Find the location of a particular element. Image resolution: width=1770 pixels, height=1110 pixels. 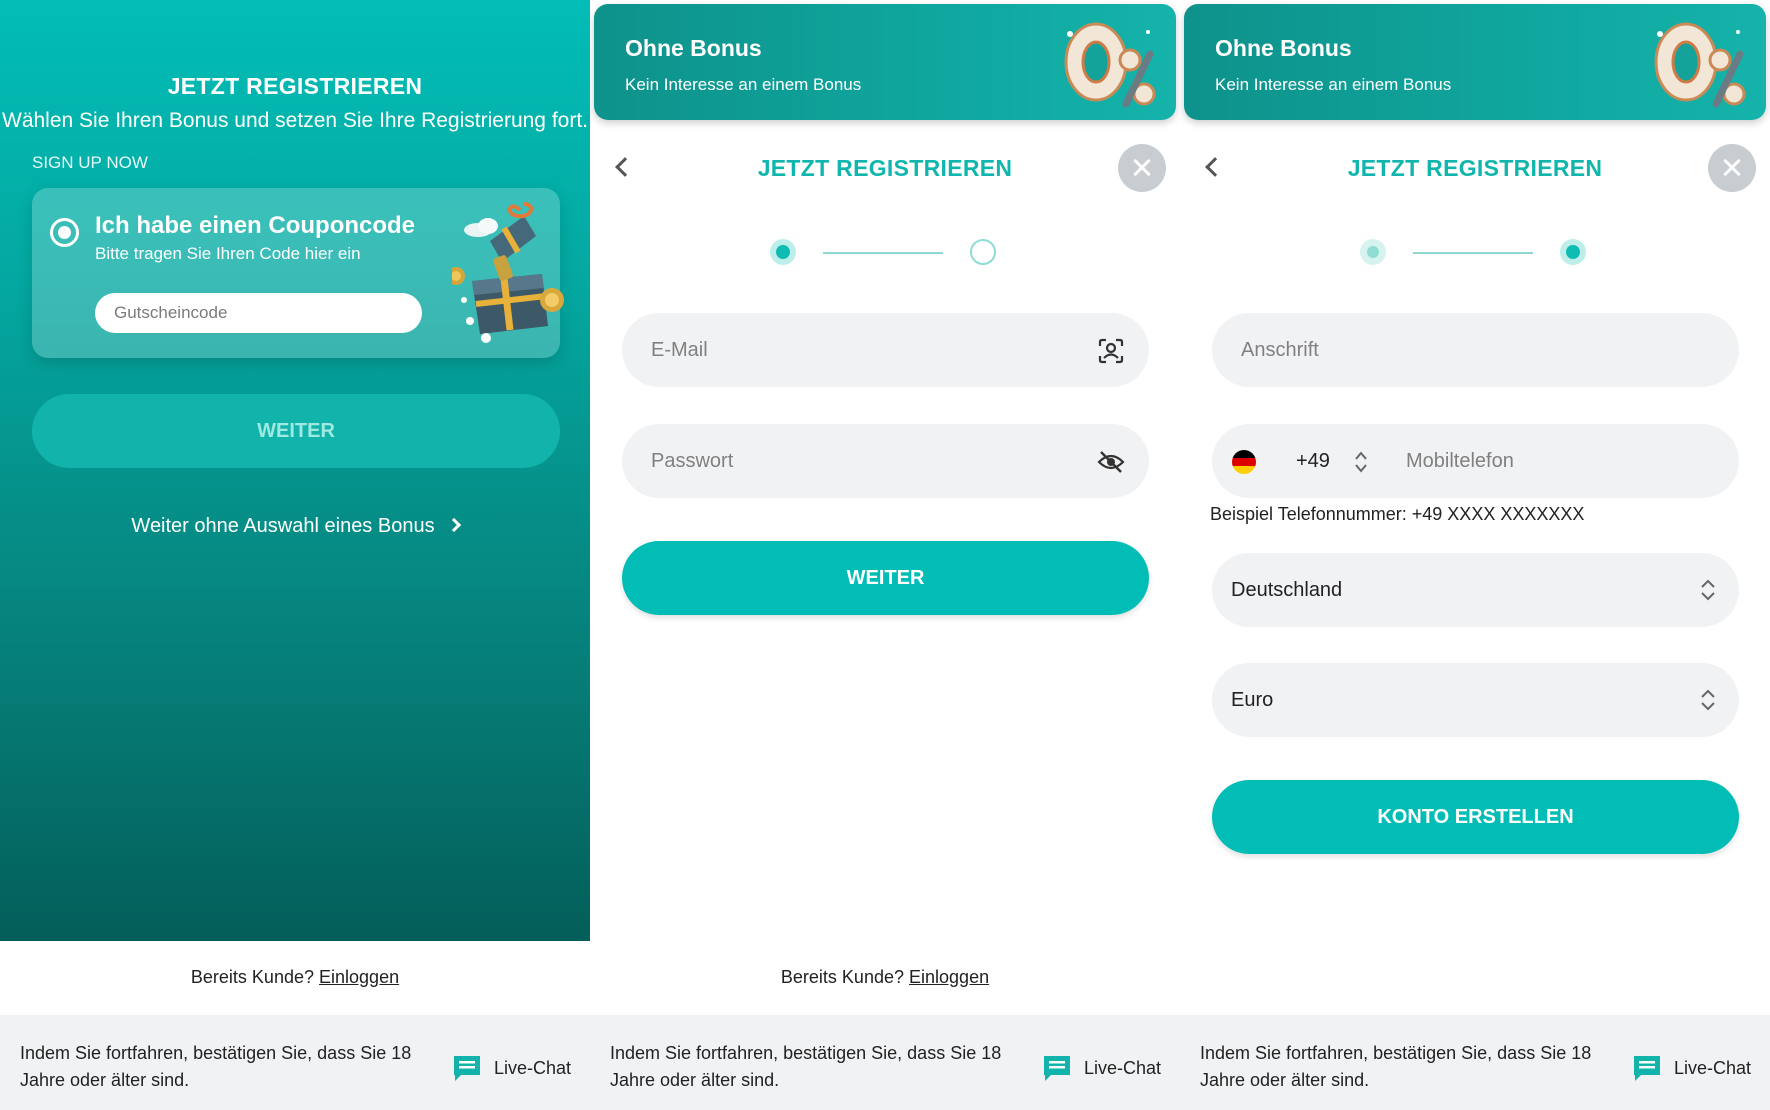

coupon-option-desc: Bitte tragen Sie Ihren Code hier ein is located at coordinates (228, 253).